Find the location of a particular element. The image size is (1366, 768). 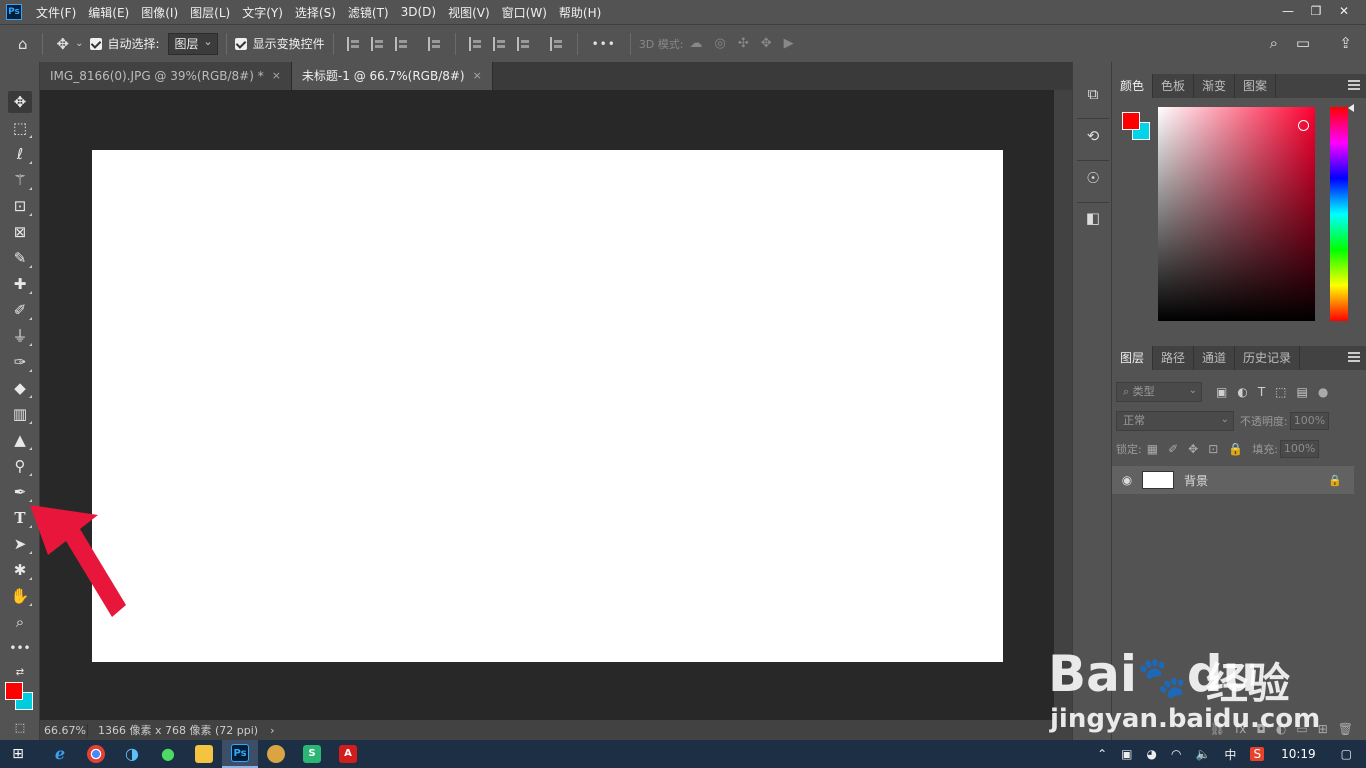

sogou-ime-icon: S is located at coordinates (1257, 754).